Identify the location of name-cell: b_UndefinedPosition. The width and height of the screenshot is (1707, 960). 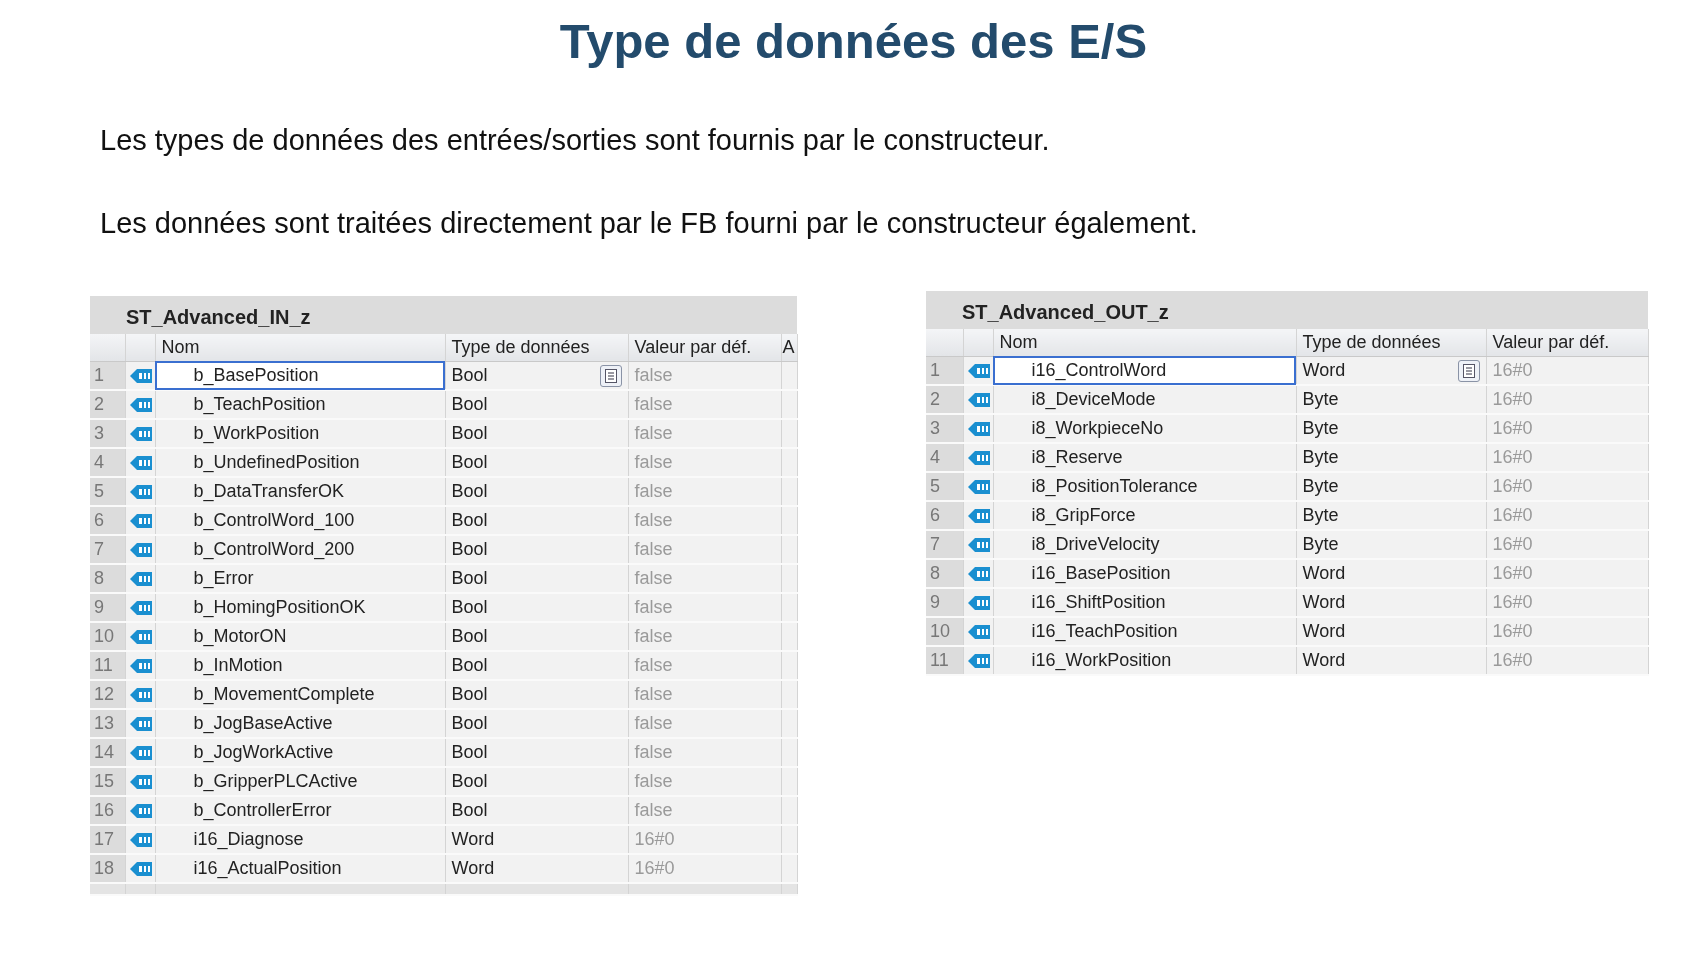
(300, 463).